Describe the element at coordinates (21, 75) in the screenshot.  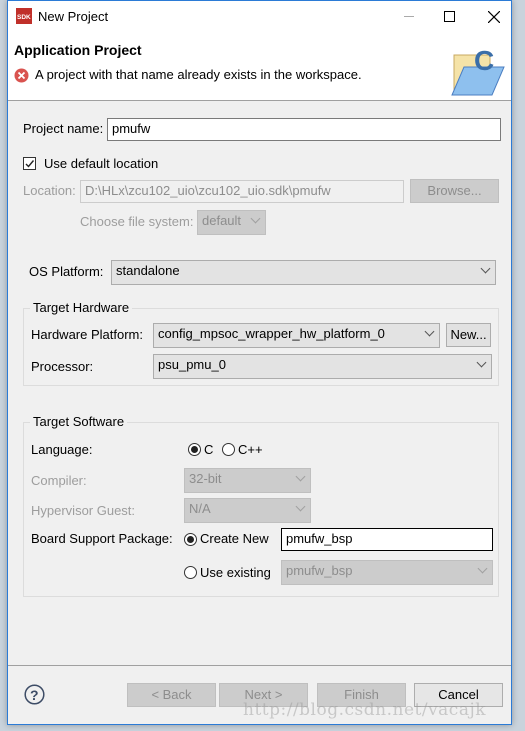
I see `error-icon` at that location.